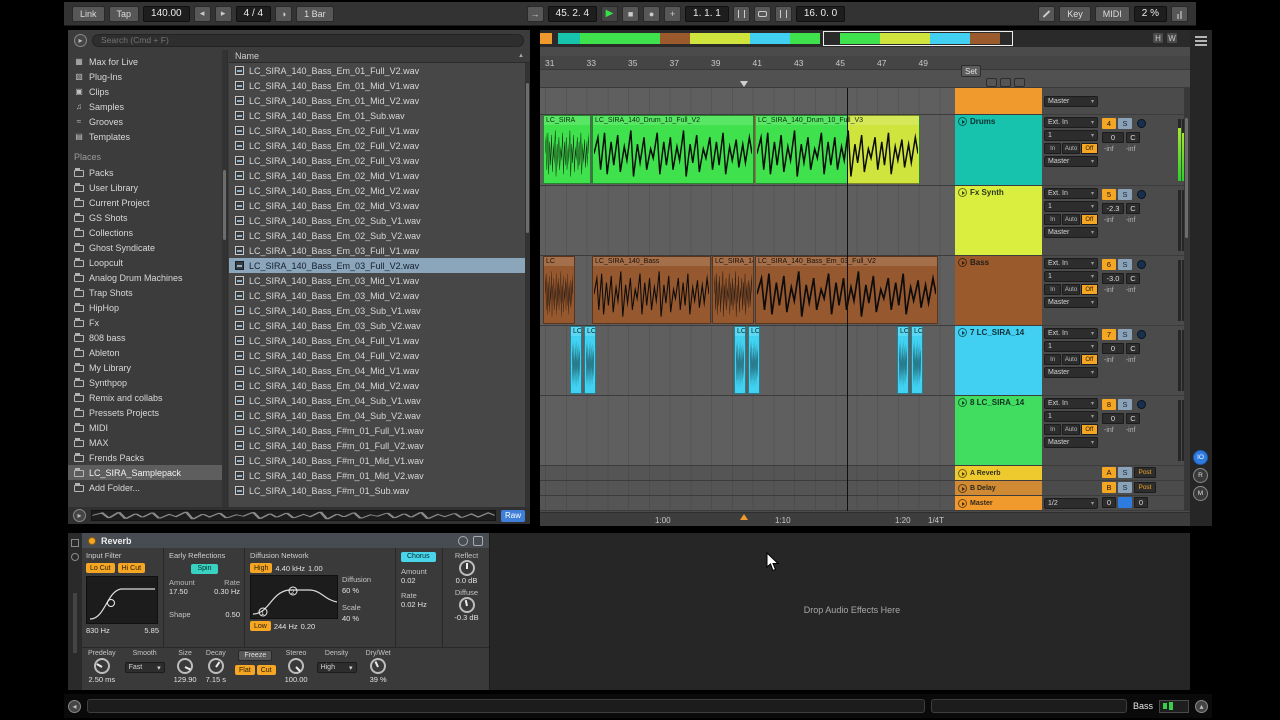  What do you see at coordinates (151, 630) in the screenshot?
I see `filter-q-field: 5.85` at bounding box center [151, 630].